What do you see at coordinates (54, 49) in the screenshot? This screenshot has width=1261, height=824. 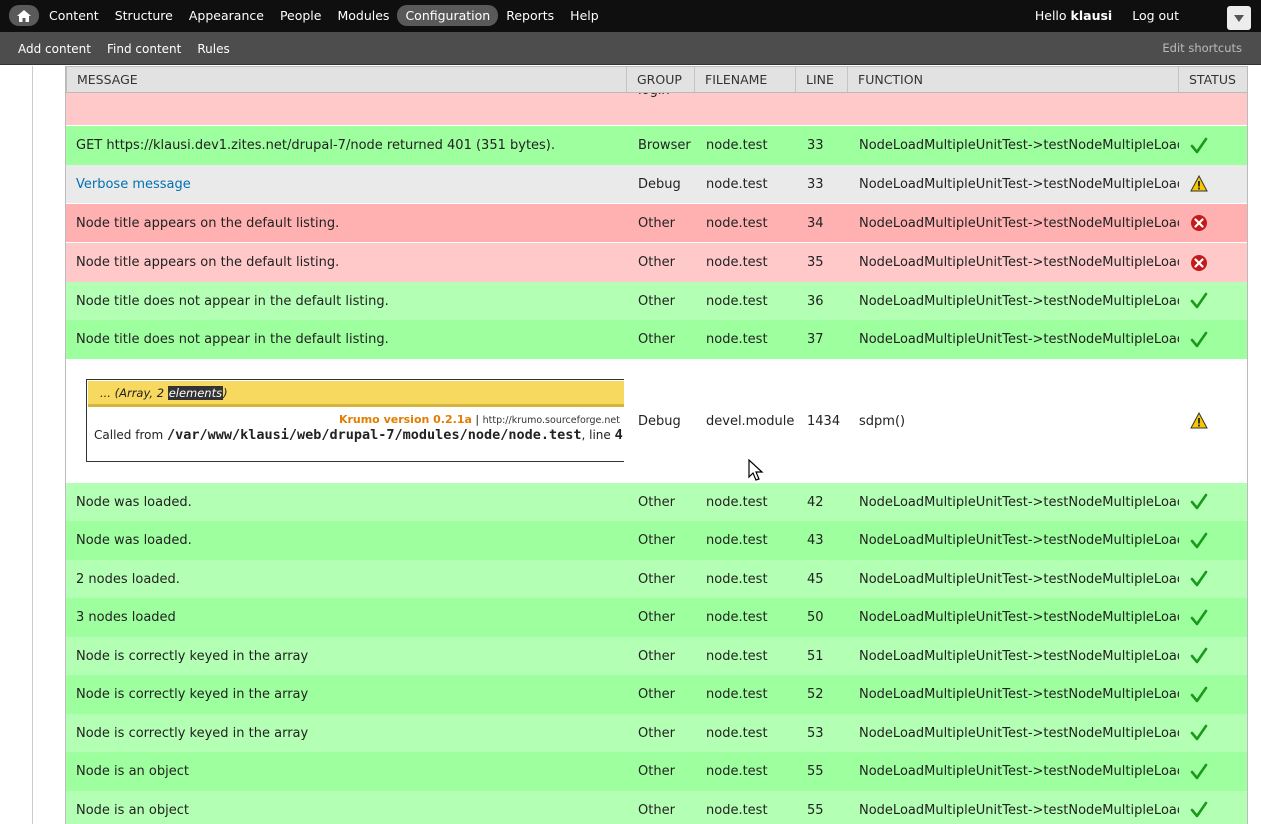 I see `shortcut-add-content: Add content` at bounding box center [54, 49].